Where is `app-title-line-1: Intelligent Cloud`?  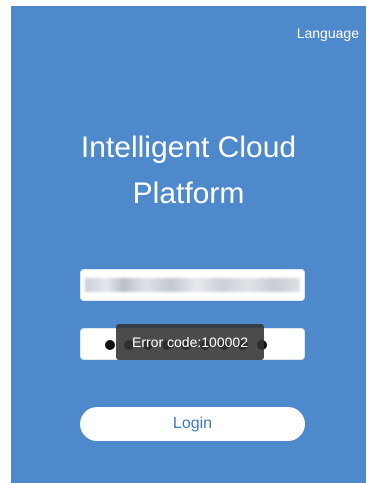
app-title-line-1: Intelligent Cloud is located at coordinates (188, 147).